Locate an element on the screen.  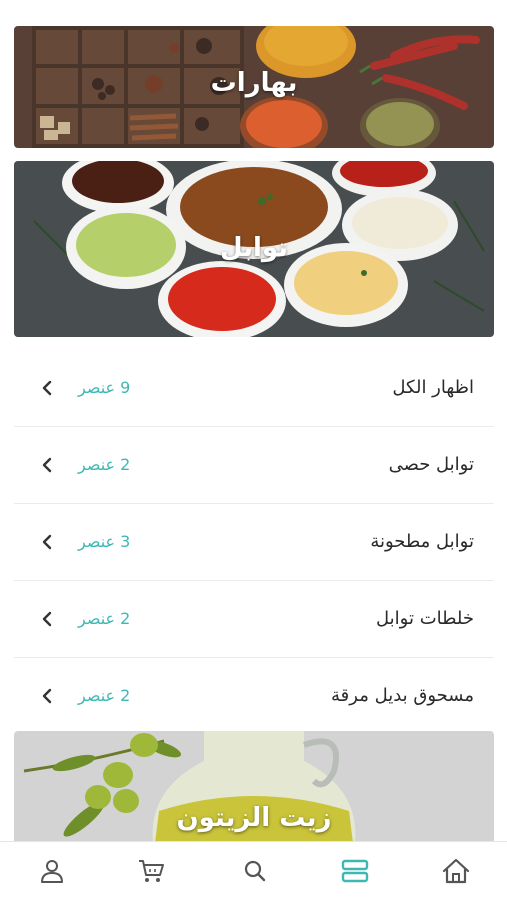
home-icon is located at coordinates (456, 871).